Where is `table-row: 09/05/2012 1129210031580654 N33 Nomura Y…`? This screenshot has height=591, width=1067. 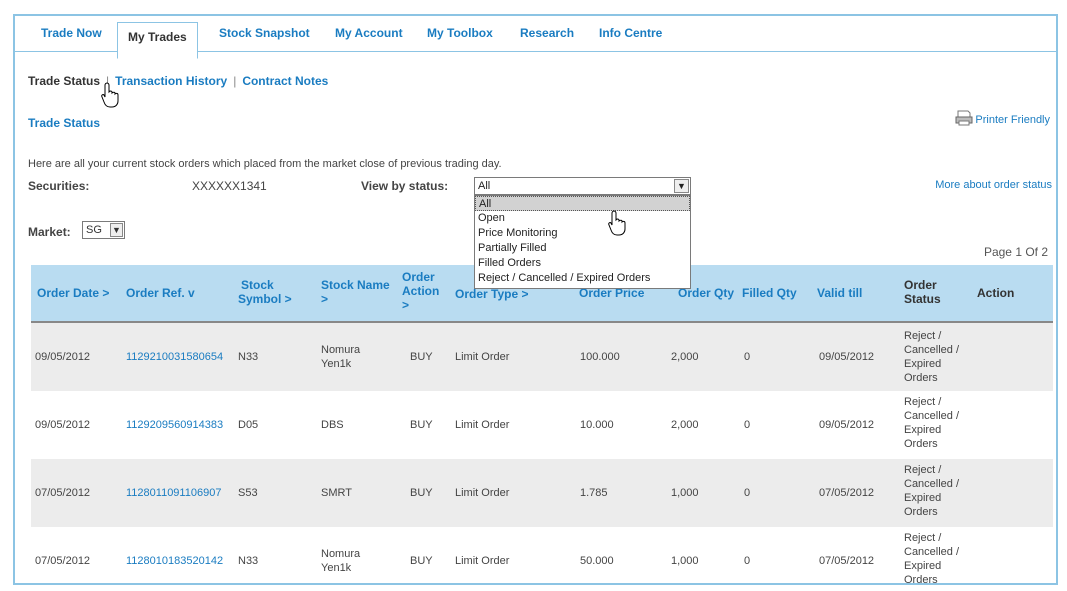 table-row: 09/05/2012 1129210031580654 N33 Nomura Y… is located at coordinates (542, 357).